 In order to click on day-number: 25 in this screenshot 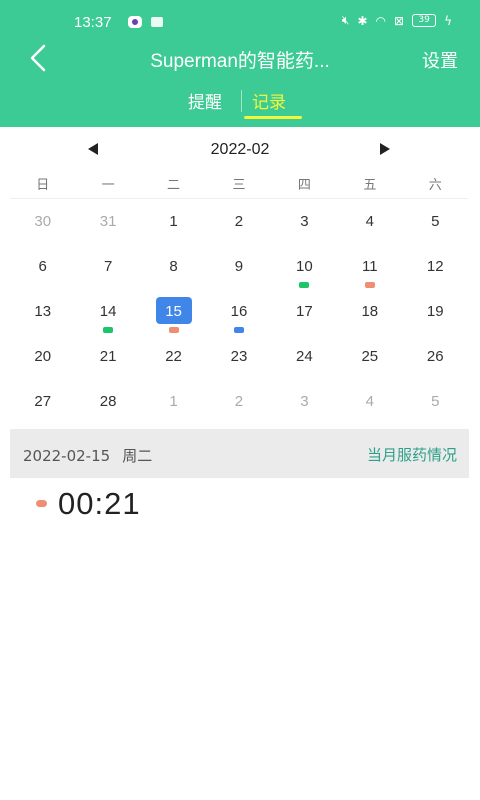, I will do `click(370, 356)`.